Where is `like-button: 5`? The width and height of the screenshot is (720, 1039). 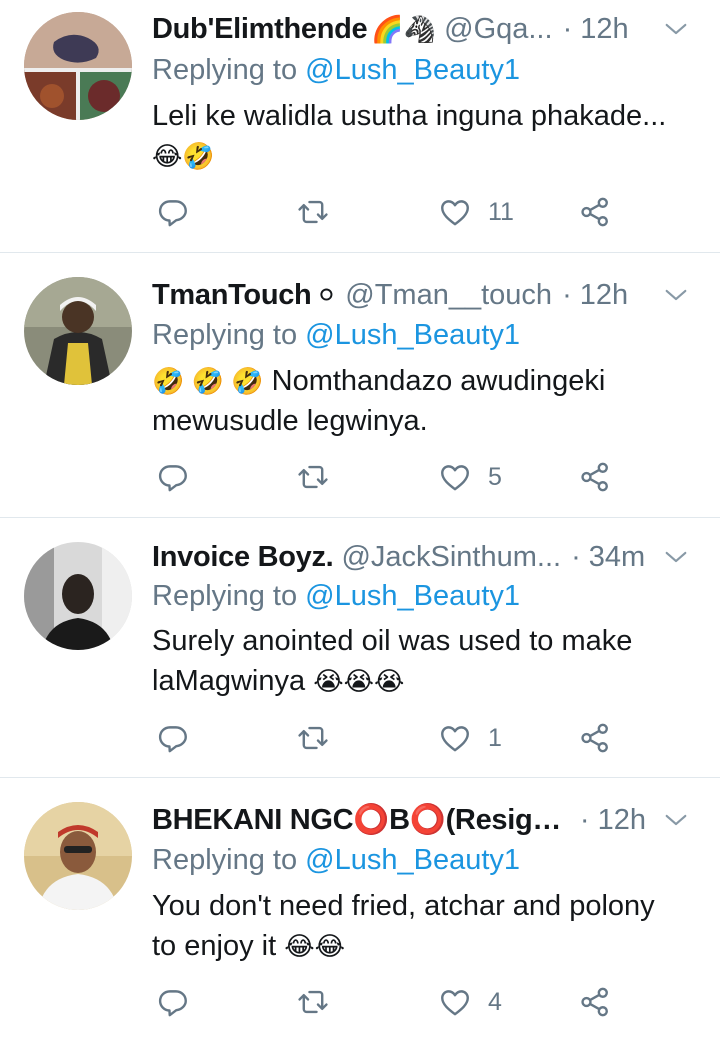
like-button: 5 is located at coordinates (470, 477).